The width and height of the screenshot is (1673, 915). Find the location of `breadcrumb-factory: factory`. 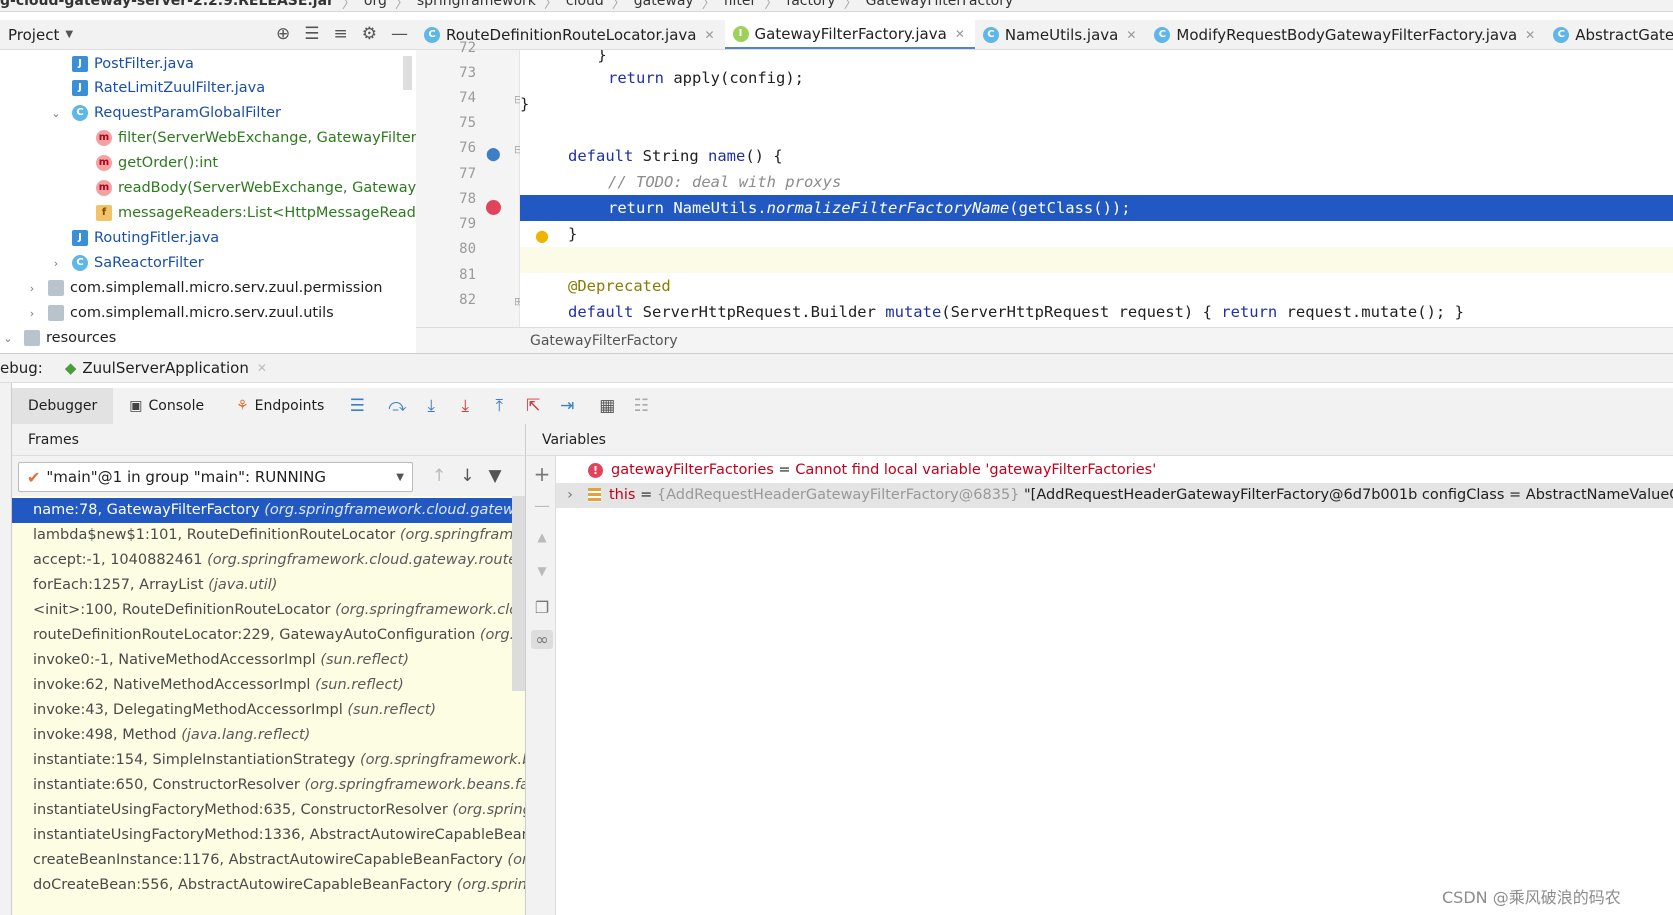

breadcrumb-factory: factory is located at coordinates (810, 5).